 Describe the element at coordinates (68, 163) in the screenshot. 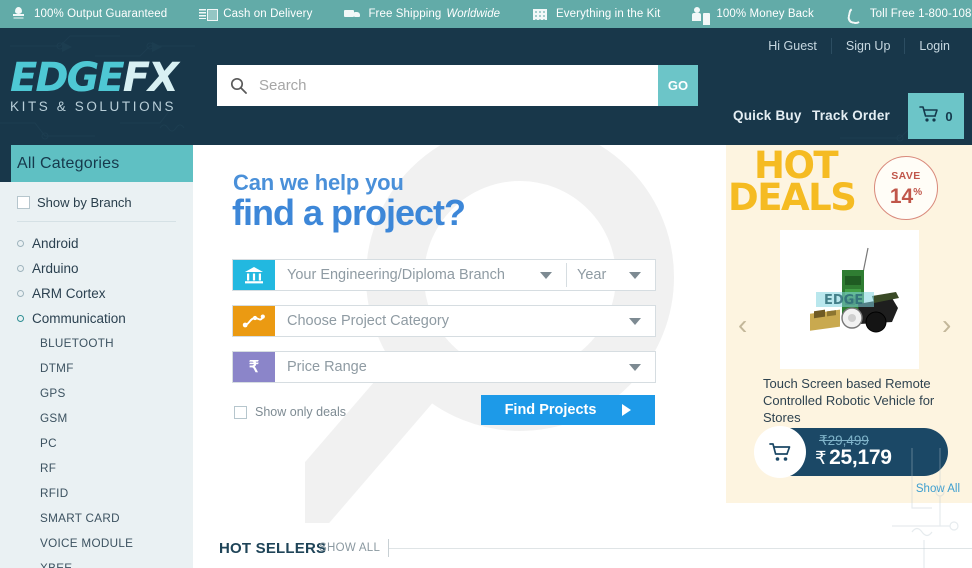

I see `sidebar-title-text: All Categories` at that location.